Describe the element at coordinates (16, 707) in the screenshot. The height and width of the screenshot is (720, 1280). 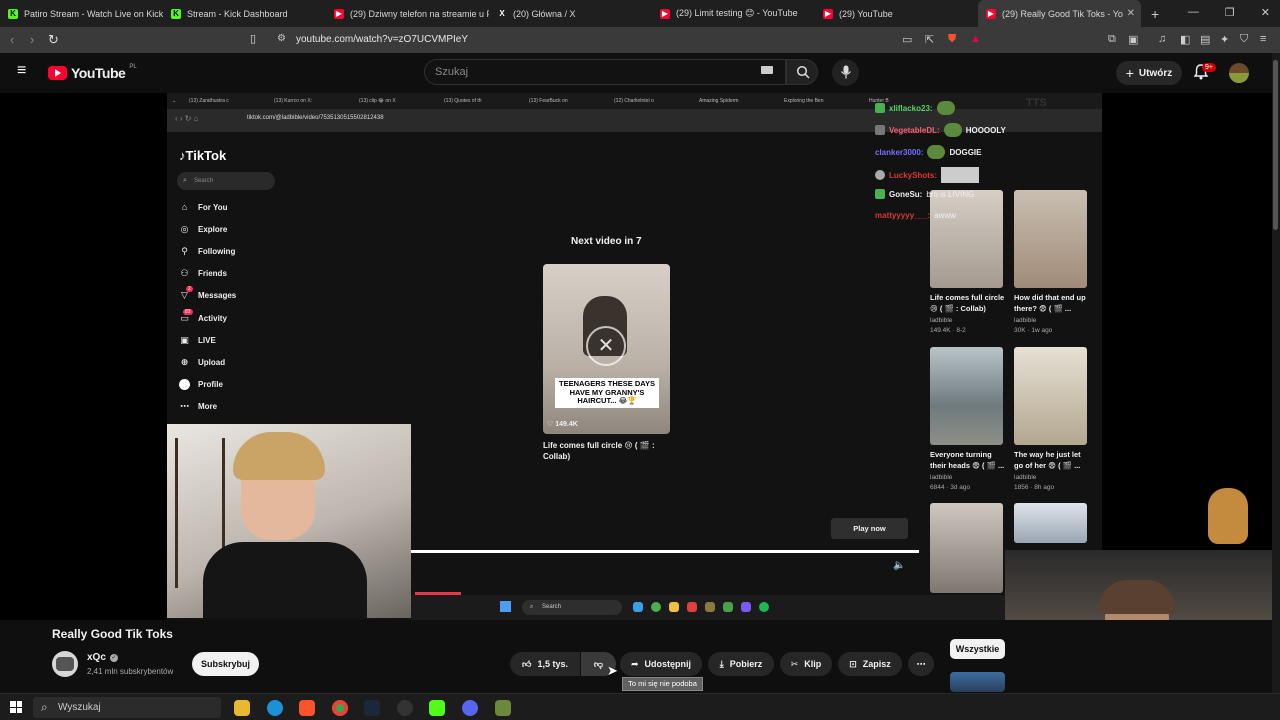
I see `windows-start-icon` at that location.